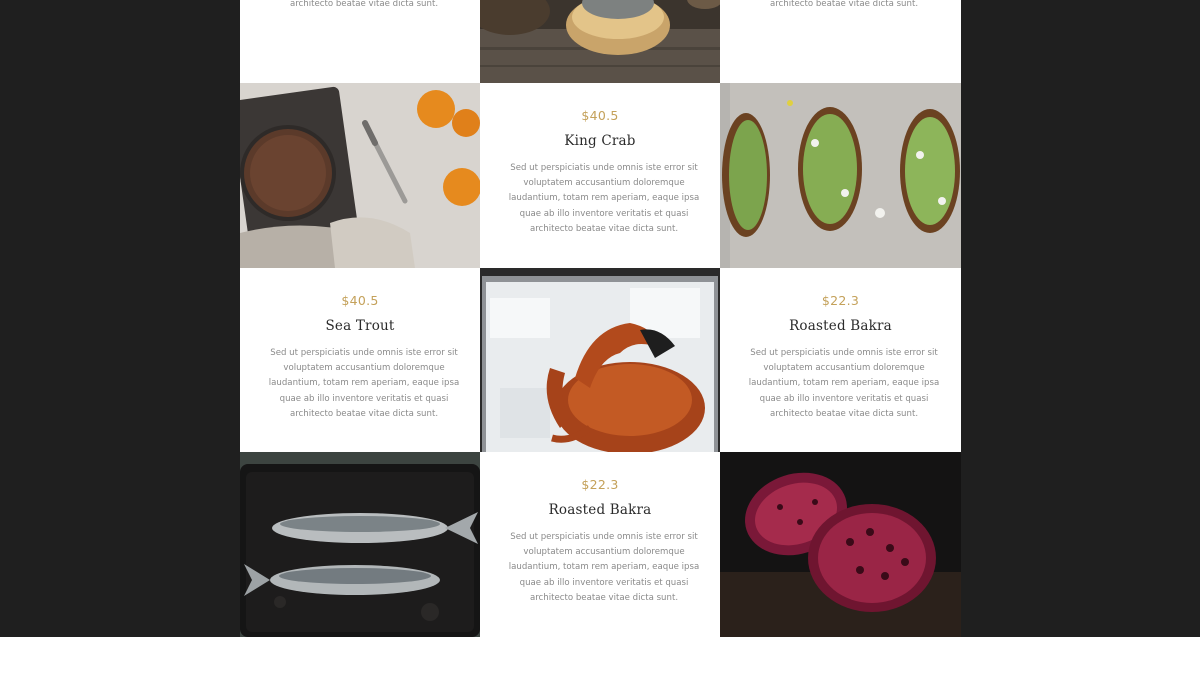  What do you see at coordinates (360, 175) in the screenshot?
I see `pie-oranges-photo` at bounding box center [360, 175].